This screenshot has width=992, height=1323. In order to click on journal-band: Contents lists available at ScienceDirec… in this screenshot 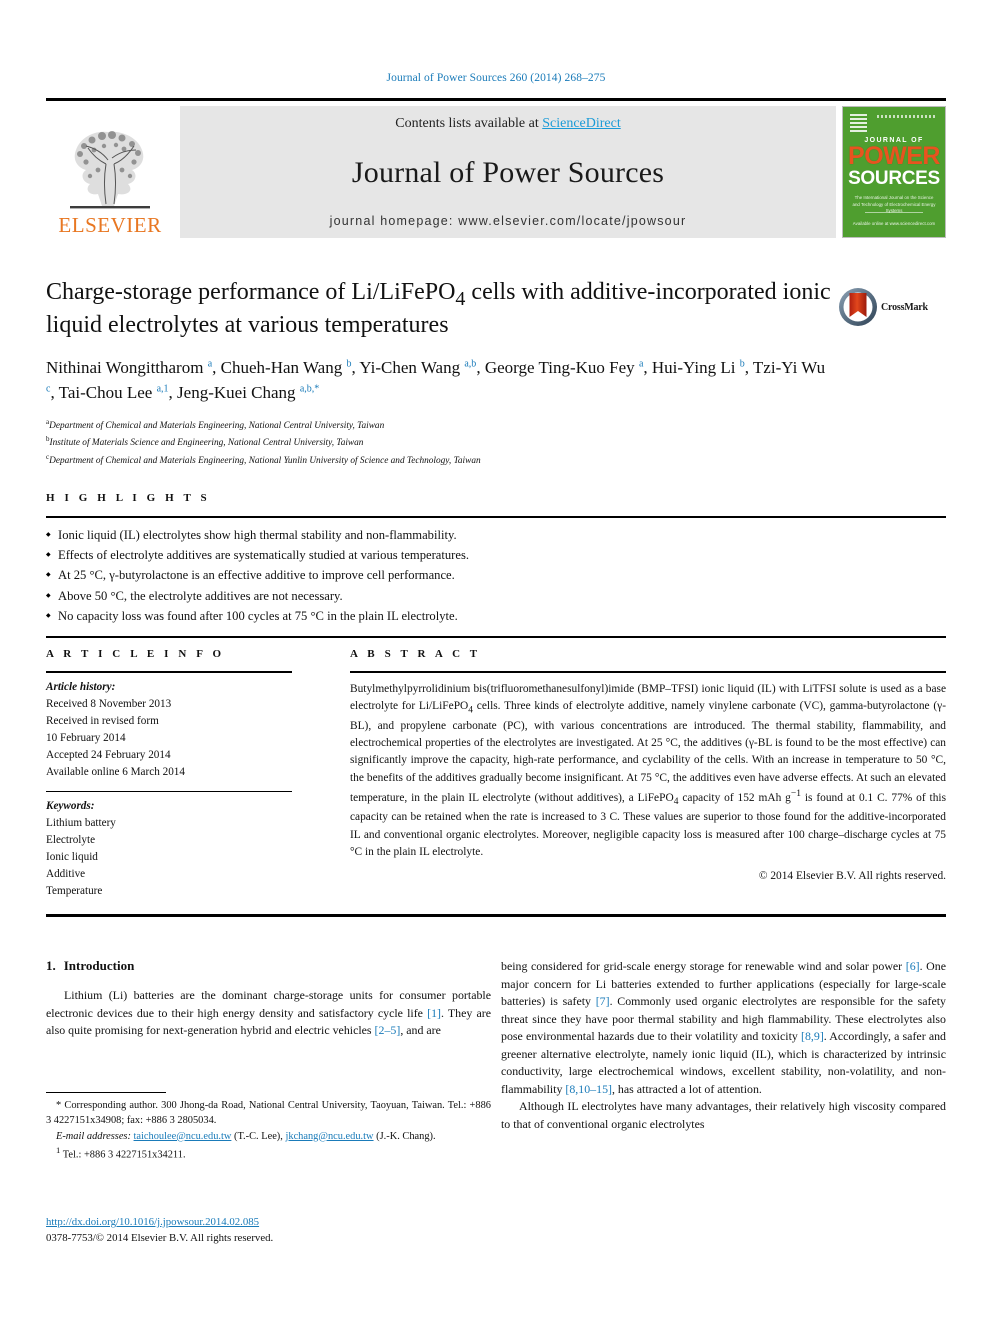, I will do `click(508, 172)`.